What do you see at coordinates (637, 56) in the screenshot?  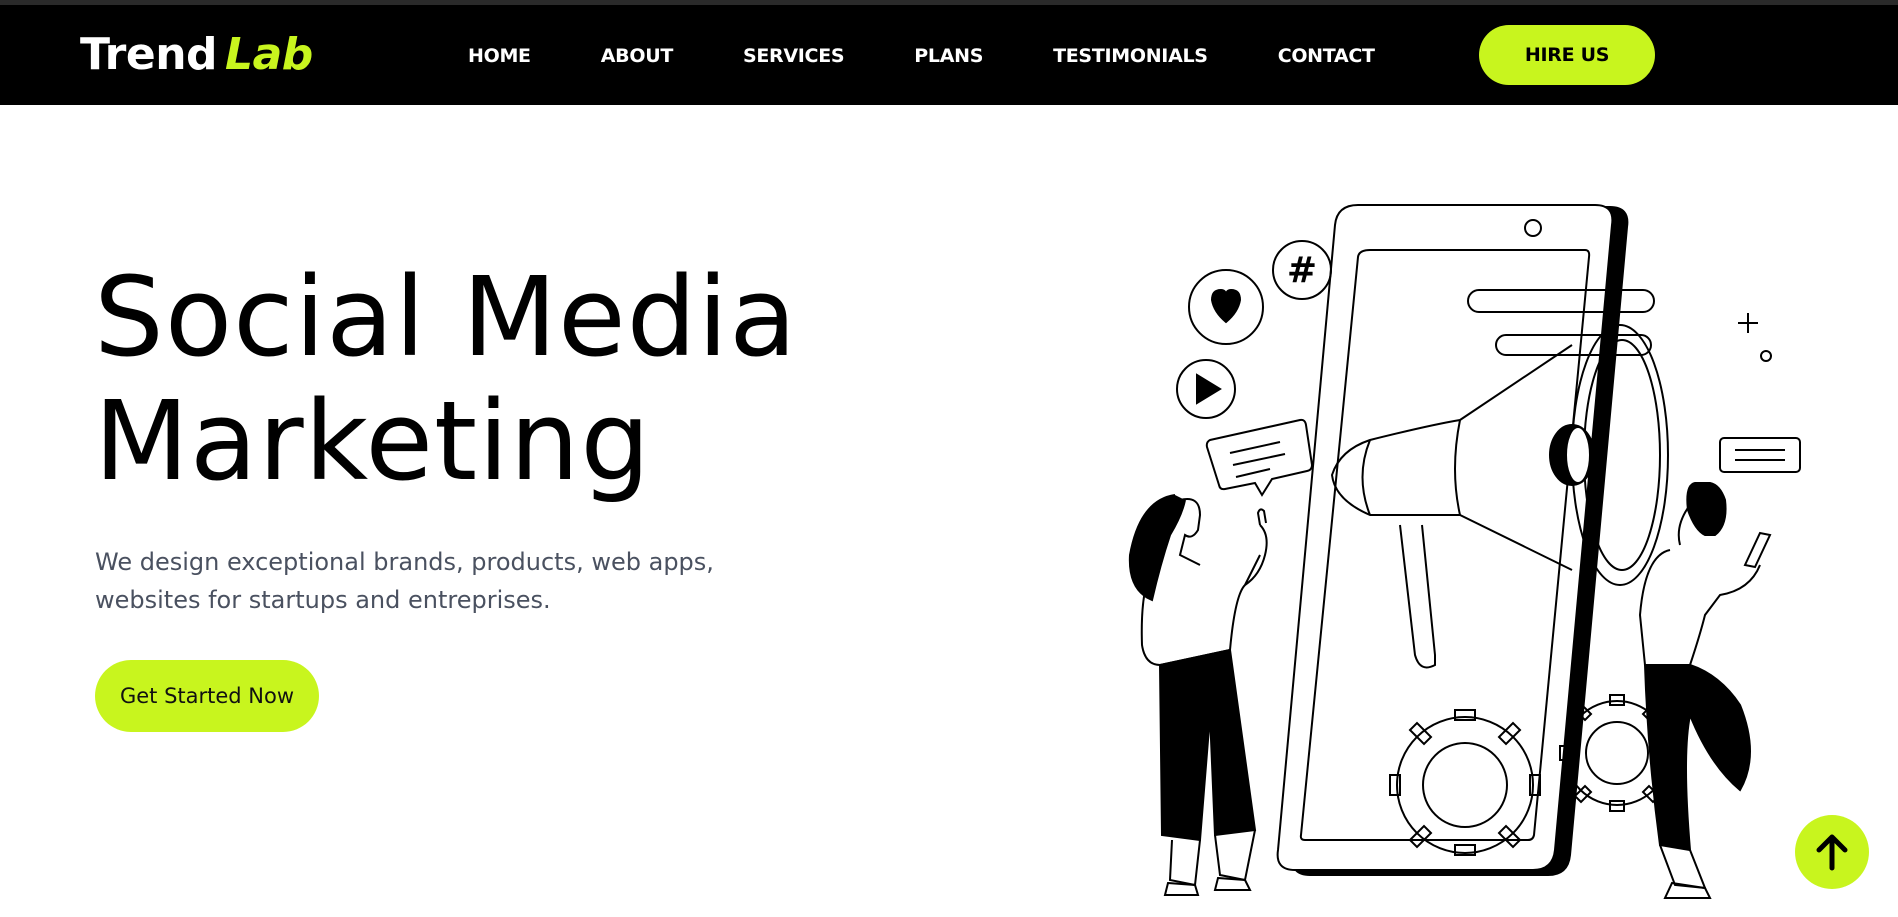 I see `nav-item-about: ABOUT` at bounding box center [637, 56].